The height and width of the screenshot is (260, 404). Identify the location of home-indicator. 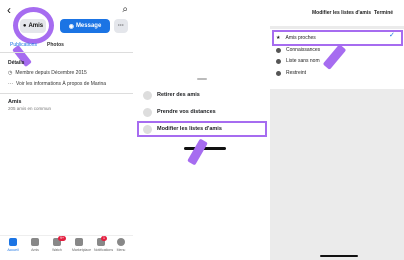
(339, 256).